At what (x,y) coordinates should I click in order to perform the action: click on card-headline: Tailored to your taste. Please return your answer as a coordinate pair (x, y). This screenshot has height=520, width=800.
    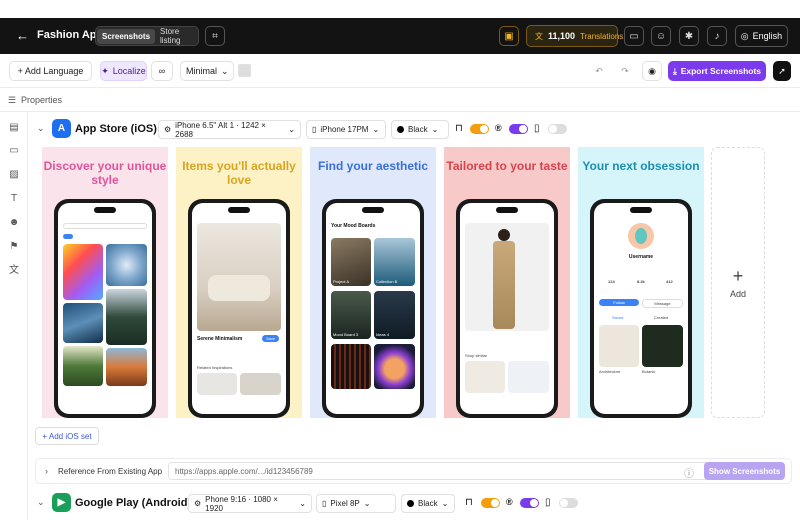
    Looking at the image, I should click on (507, 166).